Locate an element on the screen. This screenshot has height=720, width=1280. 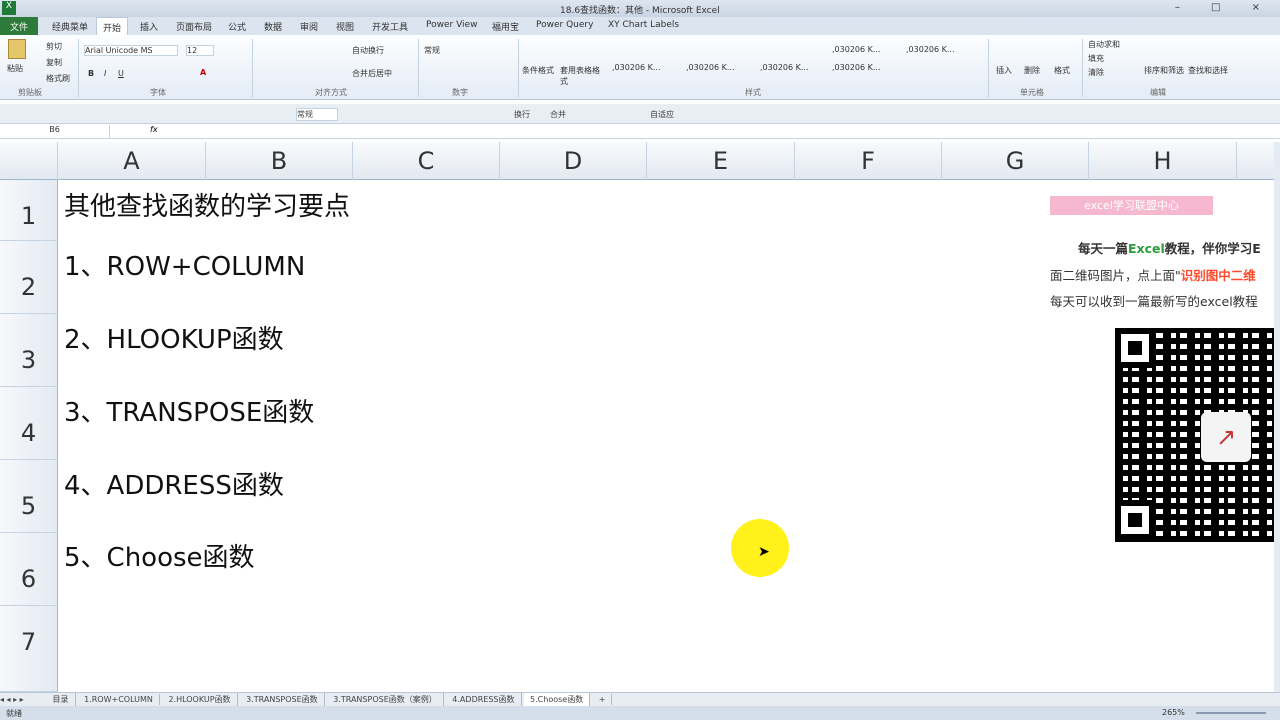
qat-format-box: 常规 is located at coordinates (317, 114).